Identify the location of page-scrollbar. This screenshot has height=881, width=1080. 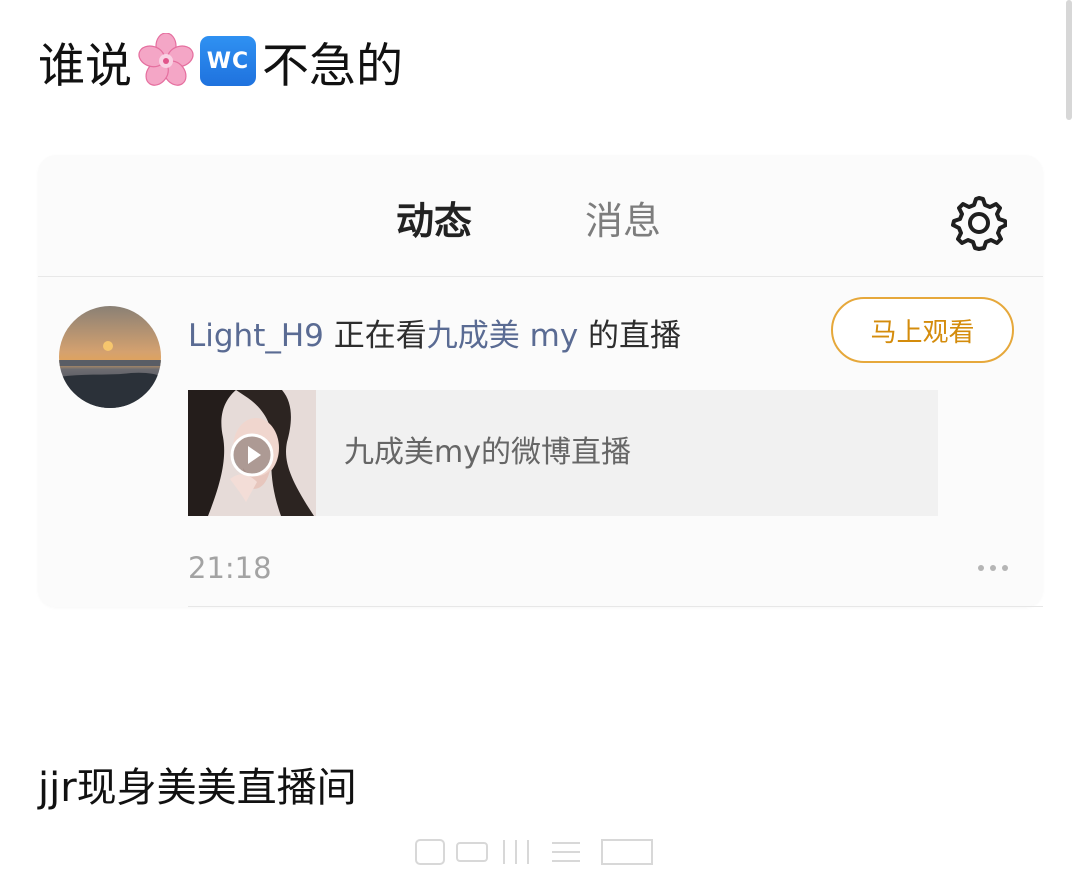
(1069, 60).